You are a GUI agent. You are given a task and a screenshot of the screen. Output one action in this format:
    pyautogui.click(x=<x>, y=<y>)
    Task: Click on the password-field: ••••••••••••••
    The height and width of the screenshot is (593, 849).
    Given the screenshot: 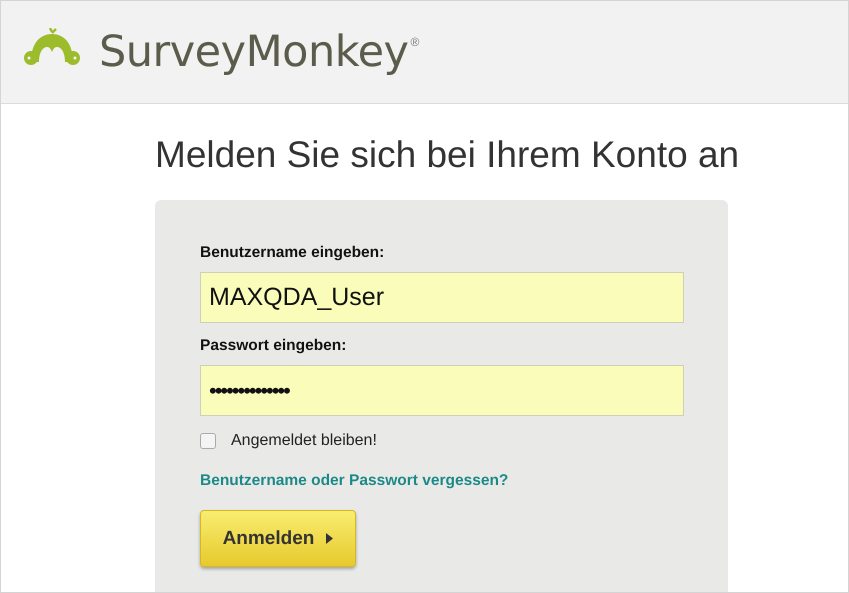 What is the action you would take?
    pyautogui.click(x=442, y=390)
    